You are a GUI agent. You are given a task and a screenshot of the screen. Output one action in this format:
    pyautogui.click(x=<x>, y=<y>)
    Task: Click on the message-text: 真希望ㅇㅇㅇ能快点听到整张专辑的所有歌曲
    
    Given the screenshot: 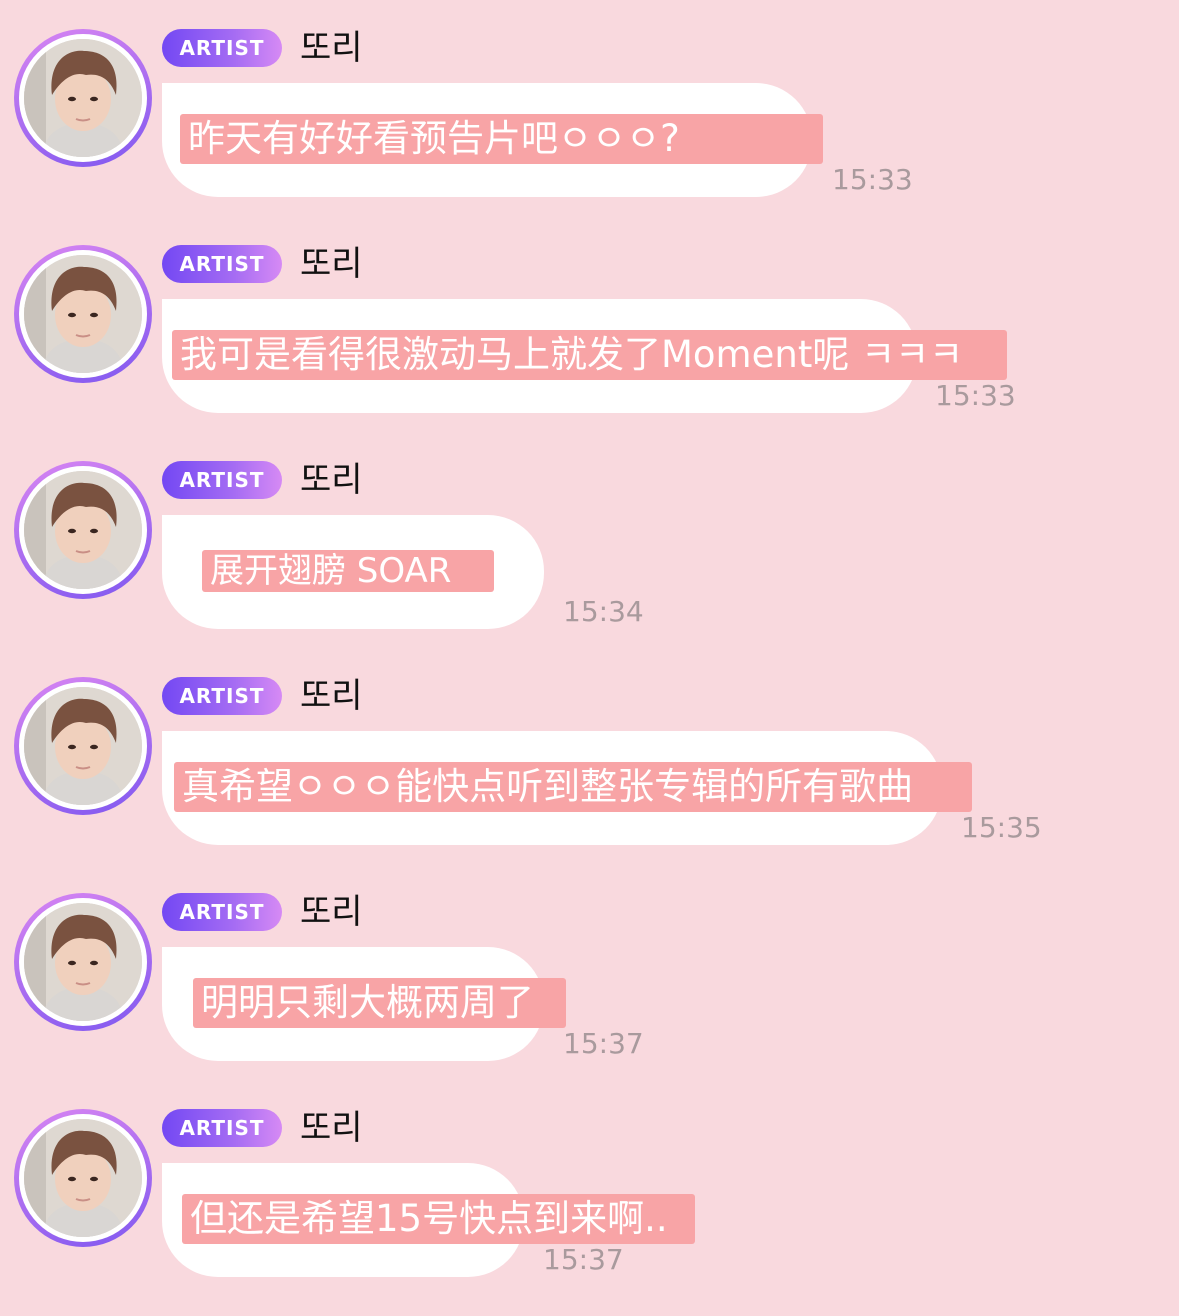 What is the action you would take?
    pyautogui.click(x=573, y=787)
    